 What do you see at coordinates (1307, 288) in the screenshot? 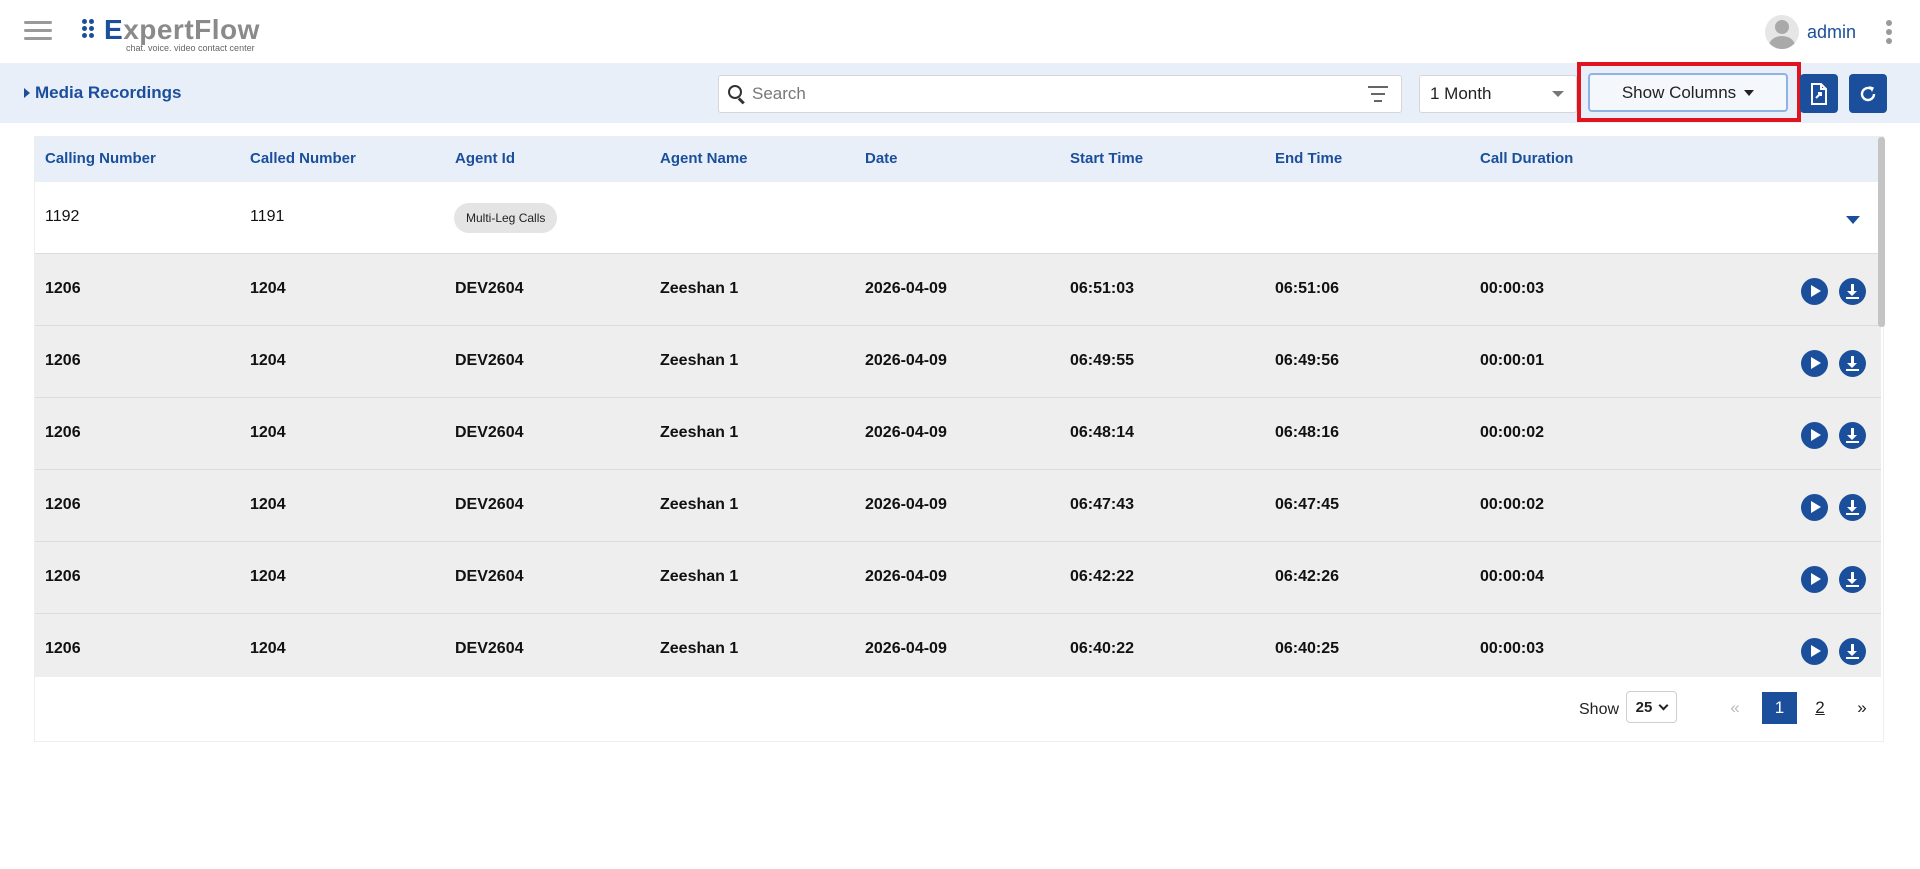
I see `cell-end: 06:51:06` at bounding box center [1307, 288].